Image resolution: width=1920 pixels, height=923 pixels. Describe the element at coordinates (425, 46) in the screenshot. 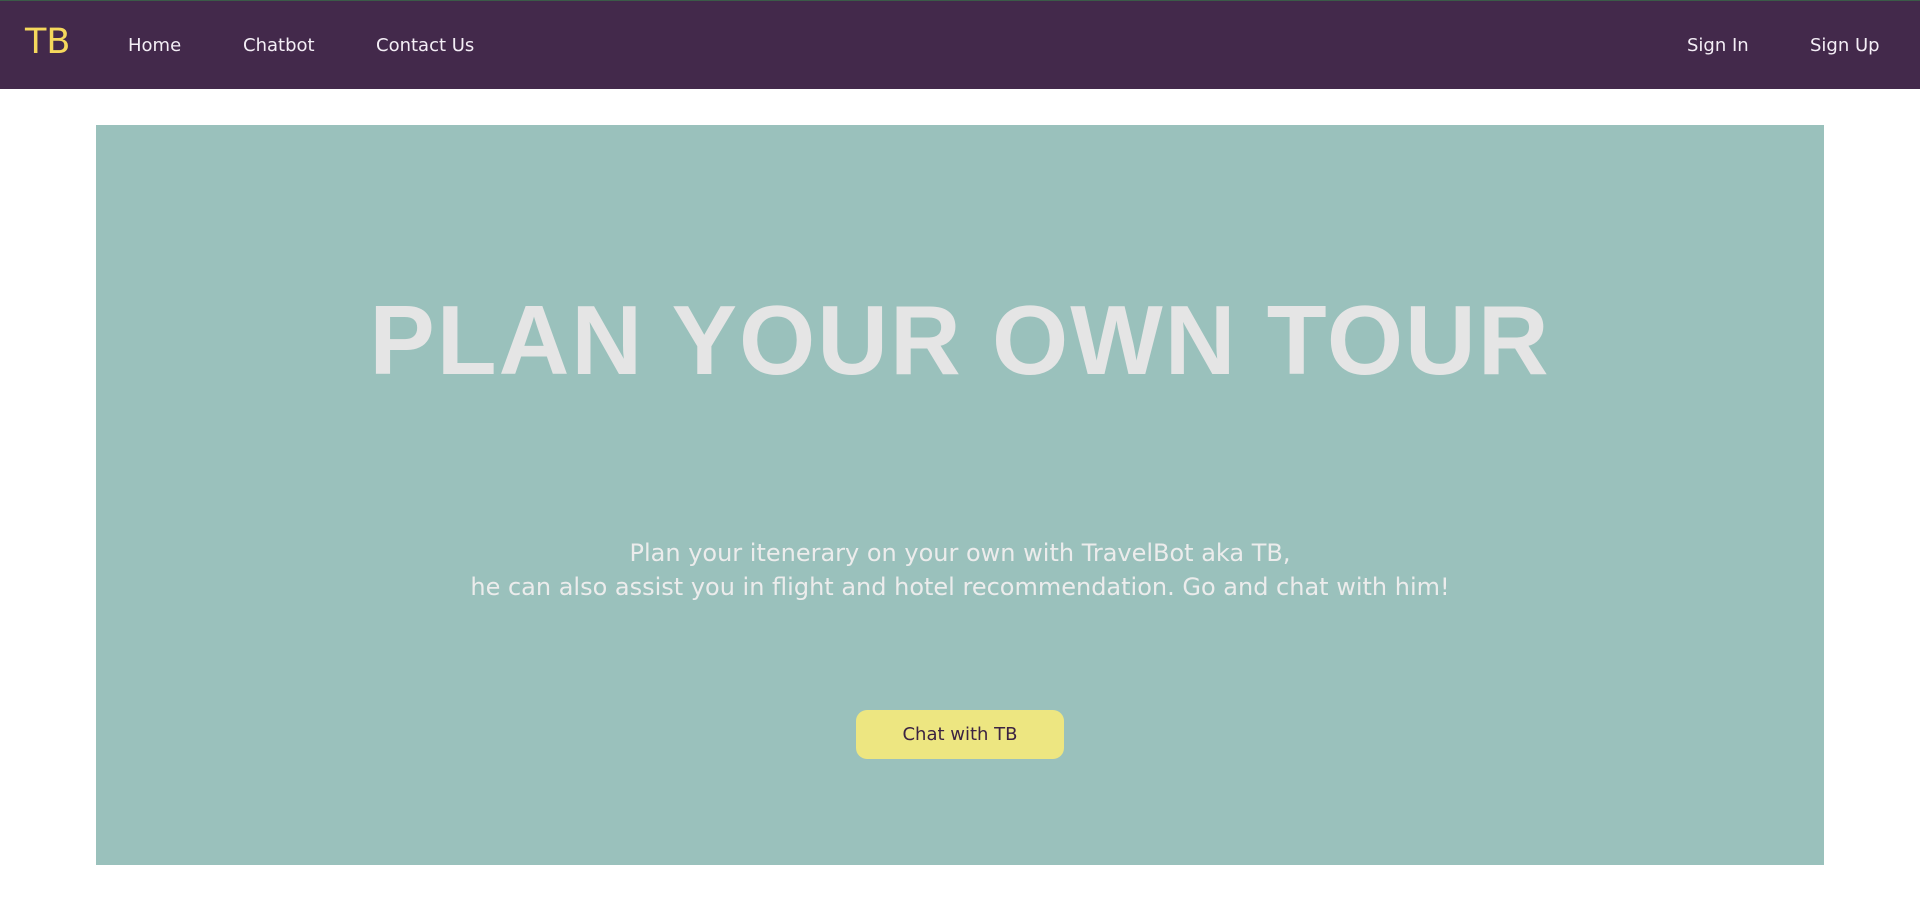

I see `nav-link-contact-us: Contact Us` at that location.